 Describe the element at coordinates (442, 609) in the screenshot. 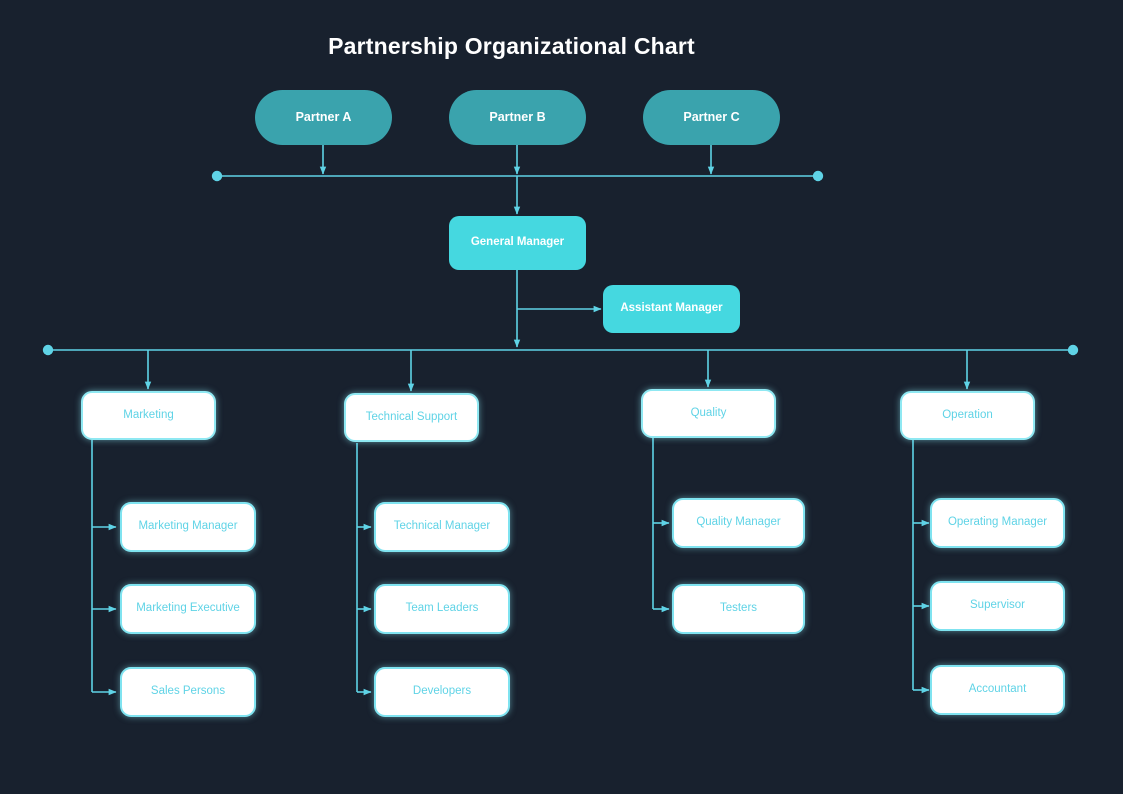

I see `node-team-leaders: Team Leaders` at that location.